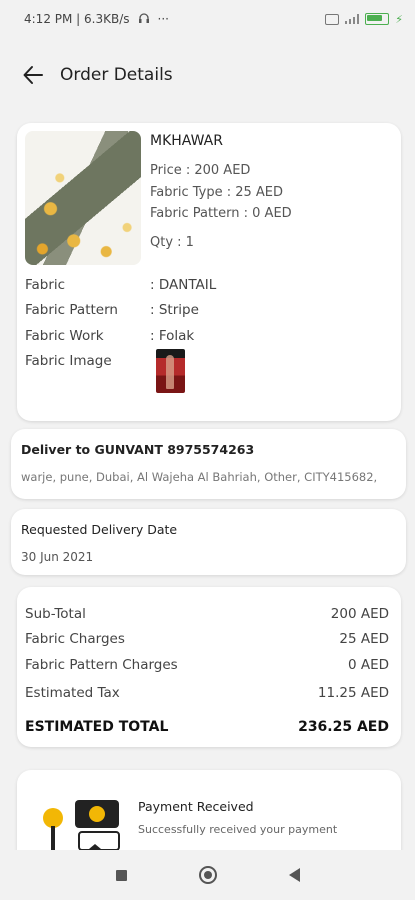 This screenshot has width=415, height=900. Describe the element at coordinates (101, 665) in the screenshot. I see `fabric-pattern-charges-label: Fabric Pattern Charges` at that location.